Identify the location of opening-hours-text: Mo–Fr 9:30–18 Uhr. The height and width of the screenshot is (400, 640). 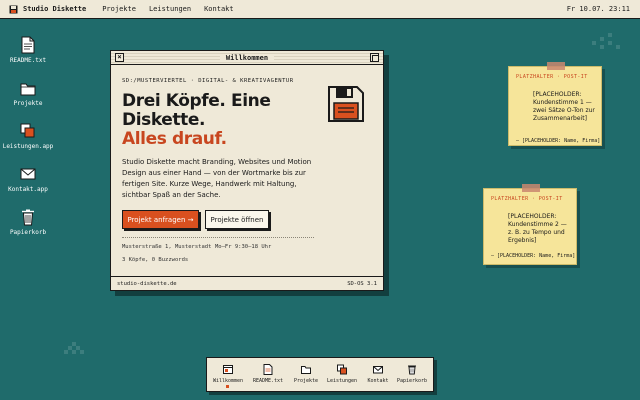
(243, 247).